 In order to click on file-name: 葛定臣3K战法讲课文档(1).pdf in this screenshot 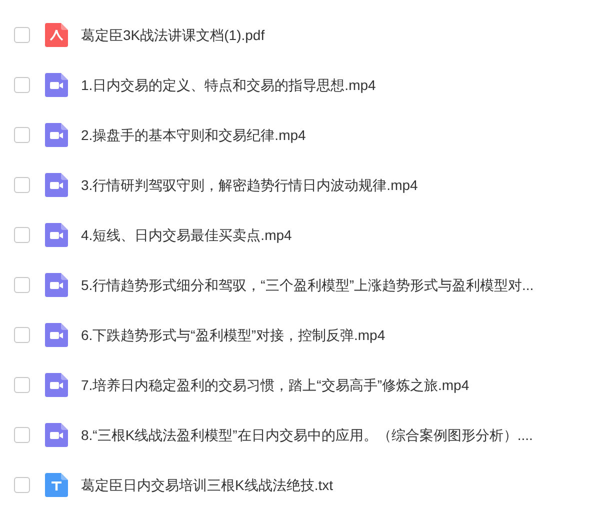, I will do `click(173, 35)`.